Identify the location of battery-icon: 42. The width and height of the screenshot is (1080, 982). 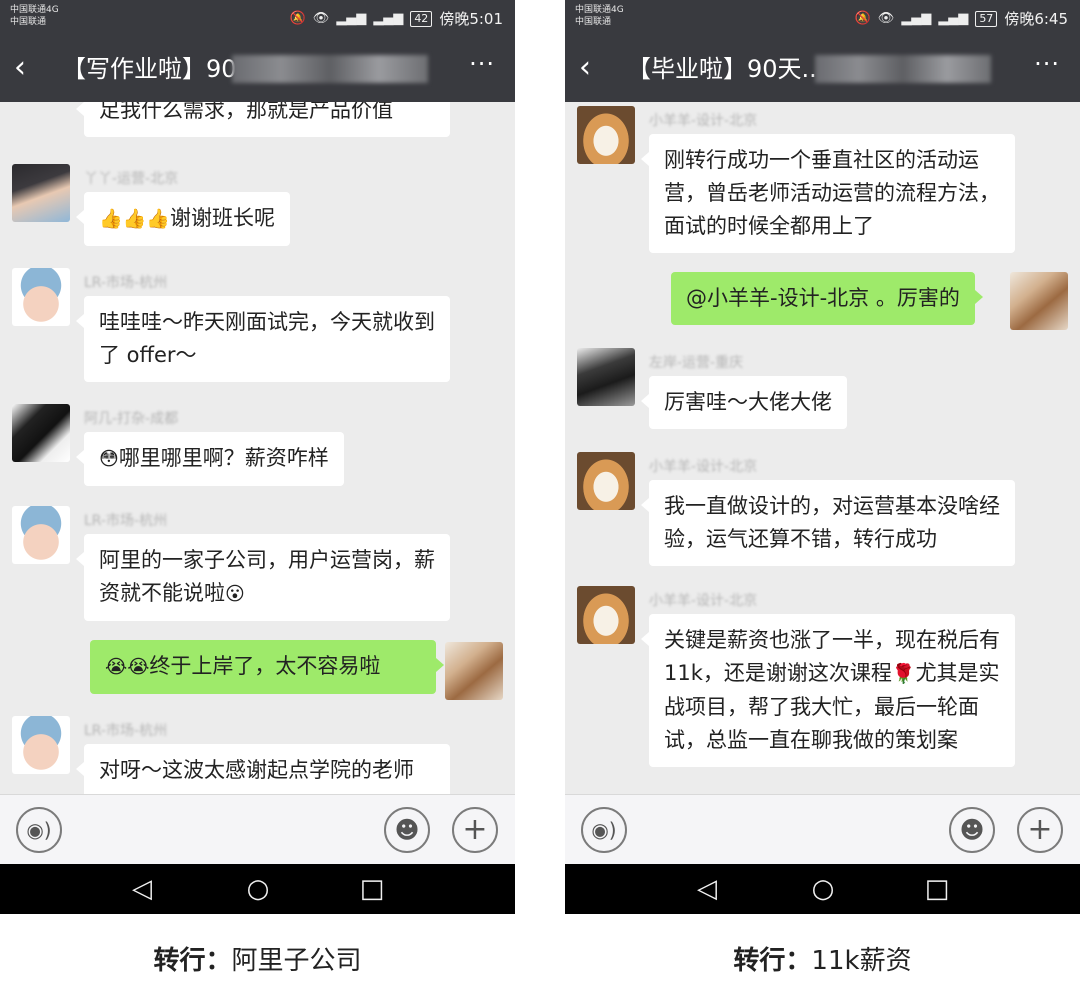
(421, 18).